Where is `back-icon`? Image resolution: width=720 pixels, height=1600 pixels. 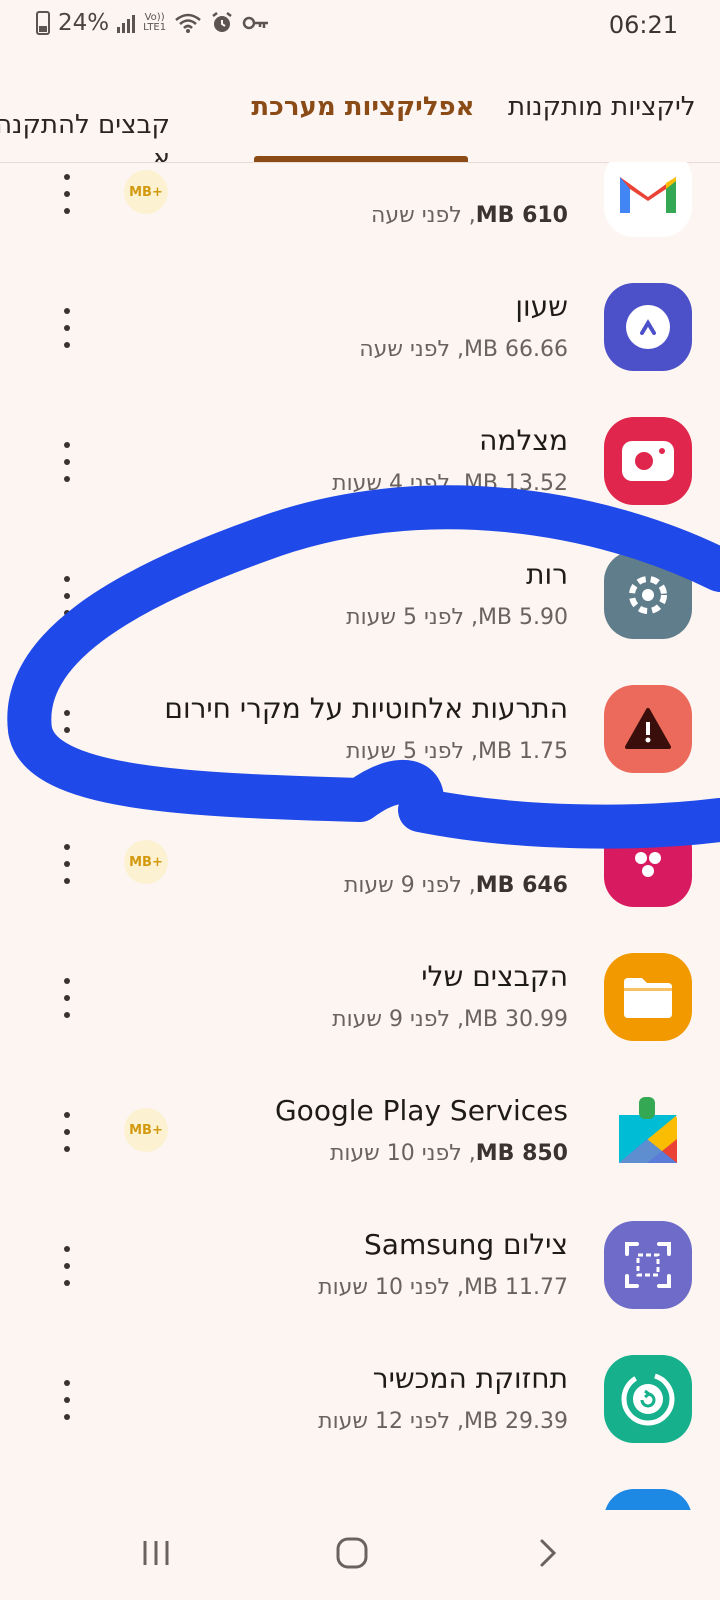
back-icon is located at coordinates (548, 1553).